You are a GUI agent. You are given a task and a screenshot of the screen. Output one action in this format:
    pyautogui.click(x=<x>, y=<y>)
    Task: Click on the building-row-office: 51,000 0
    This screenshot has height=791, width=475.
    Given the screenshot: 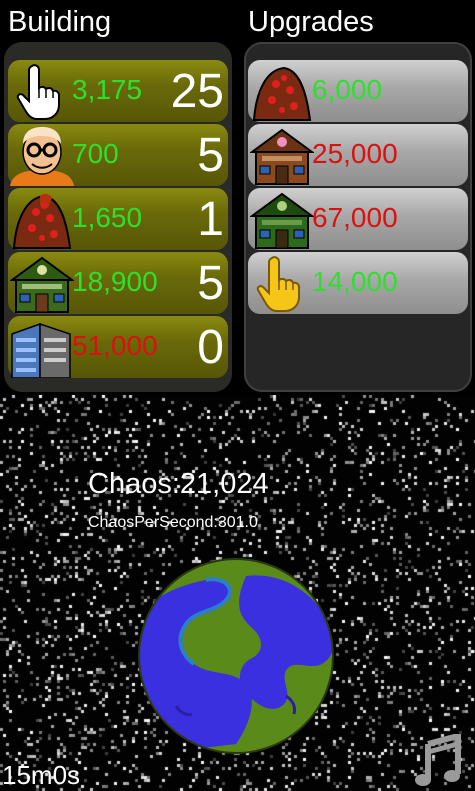 What is the action you would take?
    pyautogui.click(x=118, y=347)
    